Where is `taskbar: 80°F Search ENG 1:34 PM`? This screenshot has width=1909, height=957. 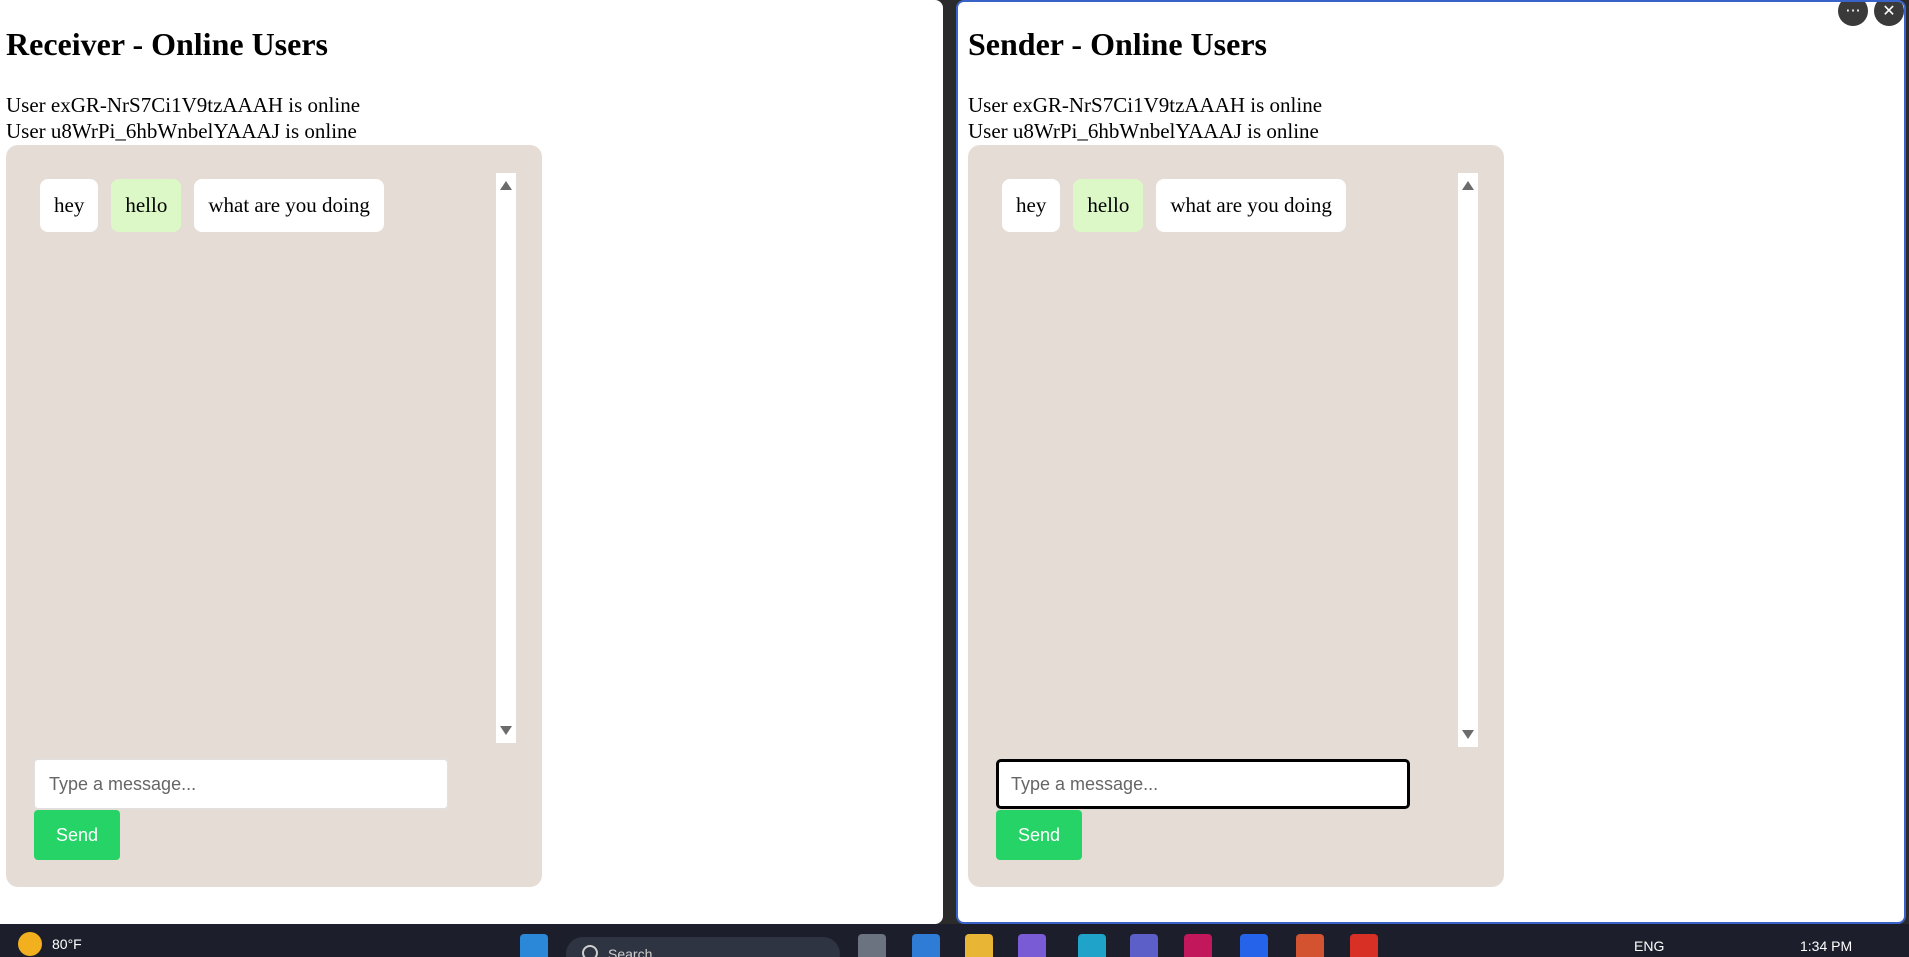 taskbar: 80°F Search ENG 1:34 PM is located at coordinates (954, 940).